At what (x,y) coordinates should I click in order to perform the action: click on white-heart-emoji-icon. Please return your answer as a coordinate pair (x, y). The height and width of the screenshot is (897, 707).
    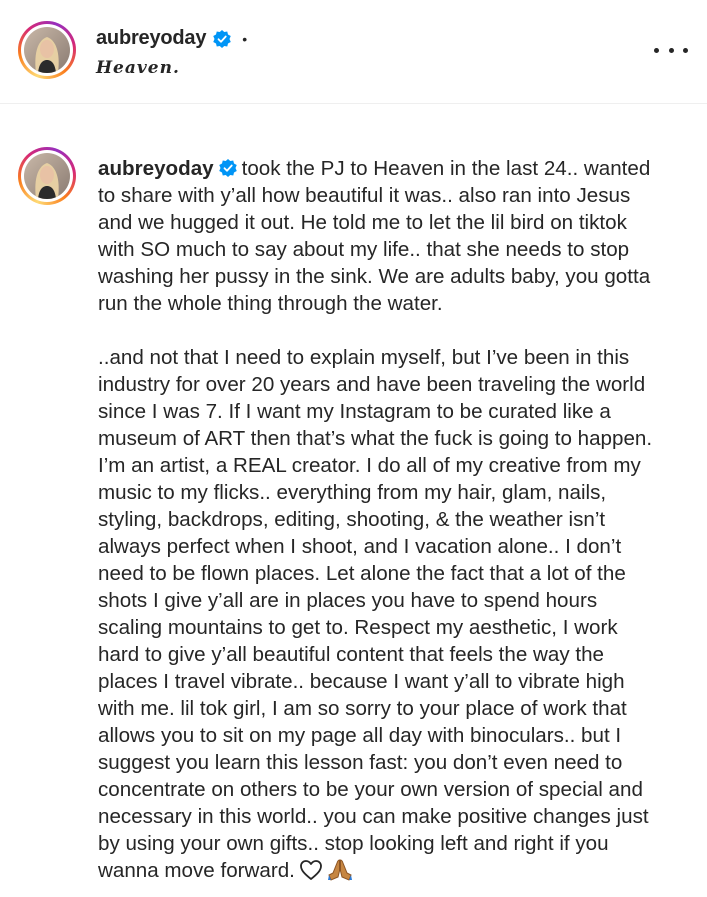
    Looking at the image, I should click on (310, 870).